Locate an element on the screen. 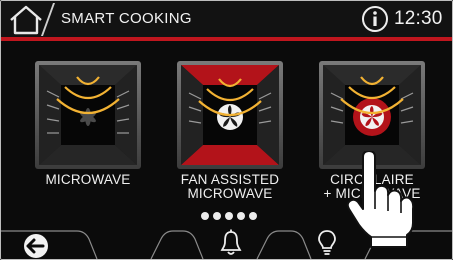  pointing-hand-icon is located at coordinates (380, 199).